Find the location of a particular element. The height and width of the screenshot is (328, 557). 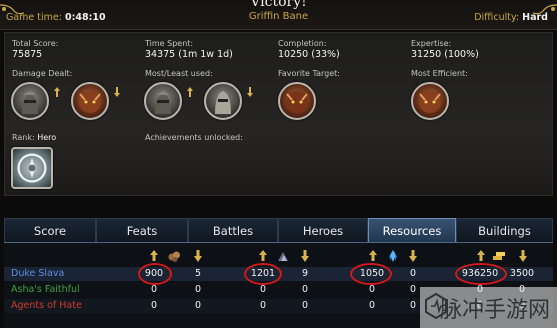

tab-battles: Battles is located at coordinates (233, 230).